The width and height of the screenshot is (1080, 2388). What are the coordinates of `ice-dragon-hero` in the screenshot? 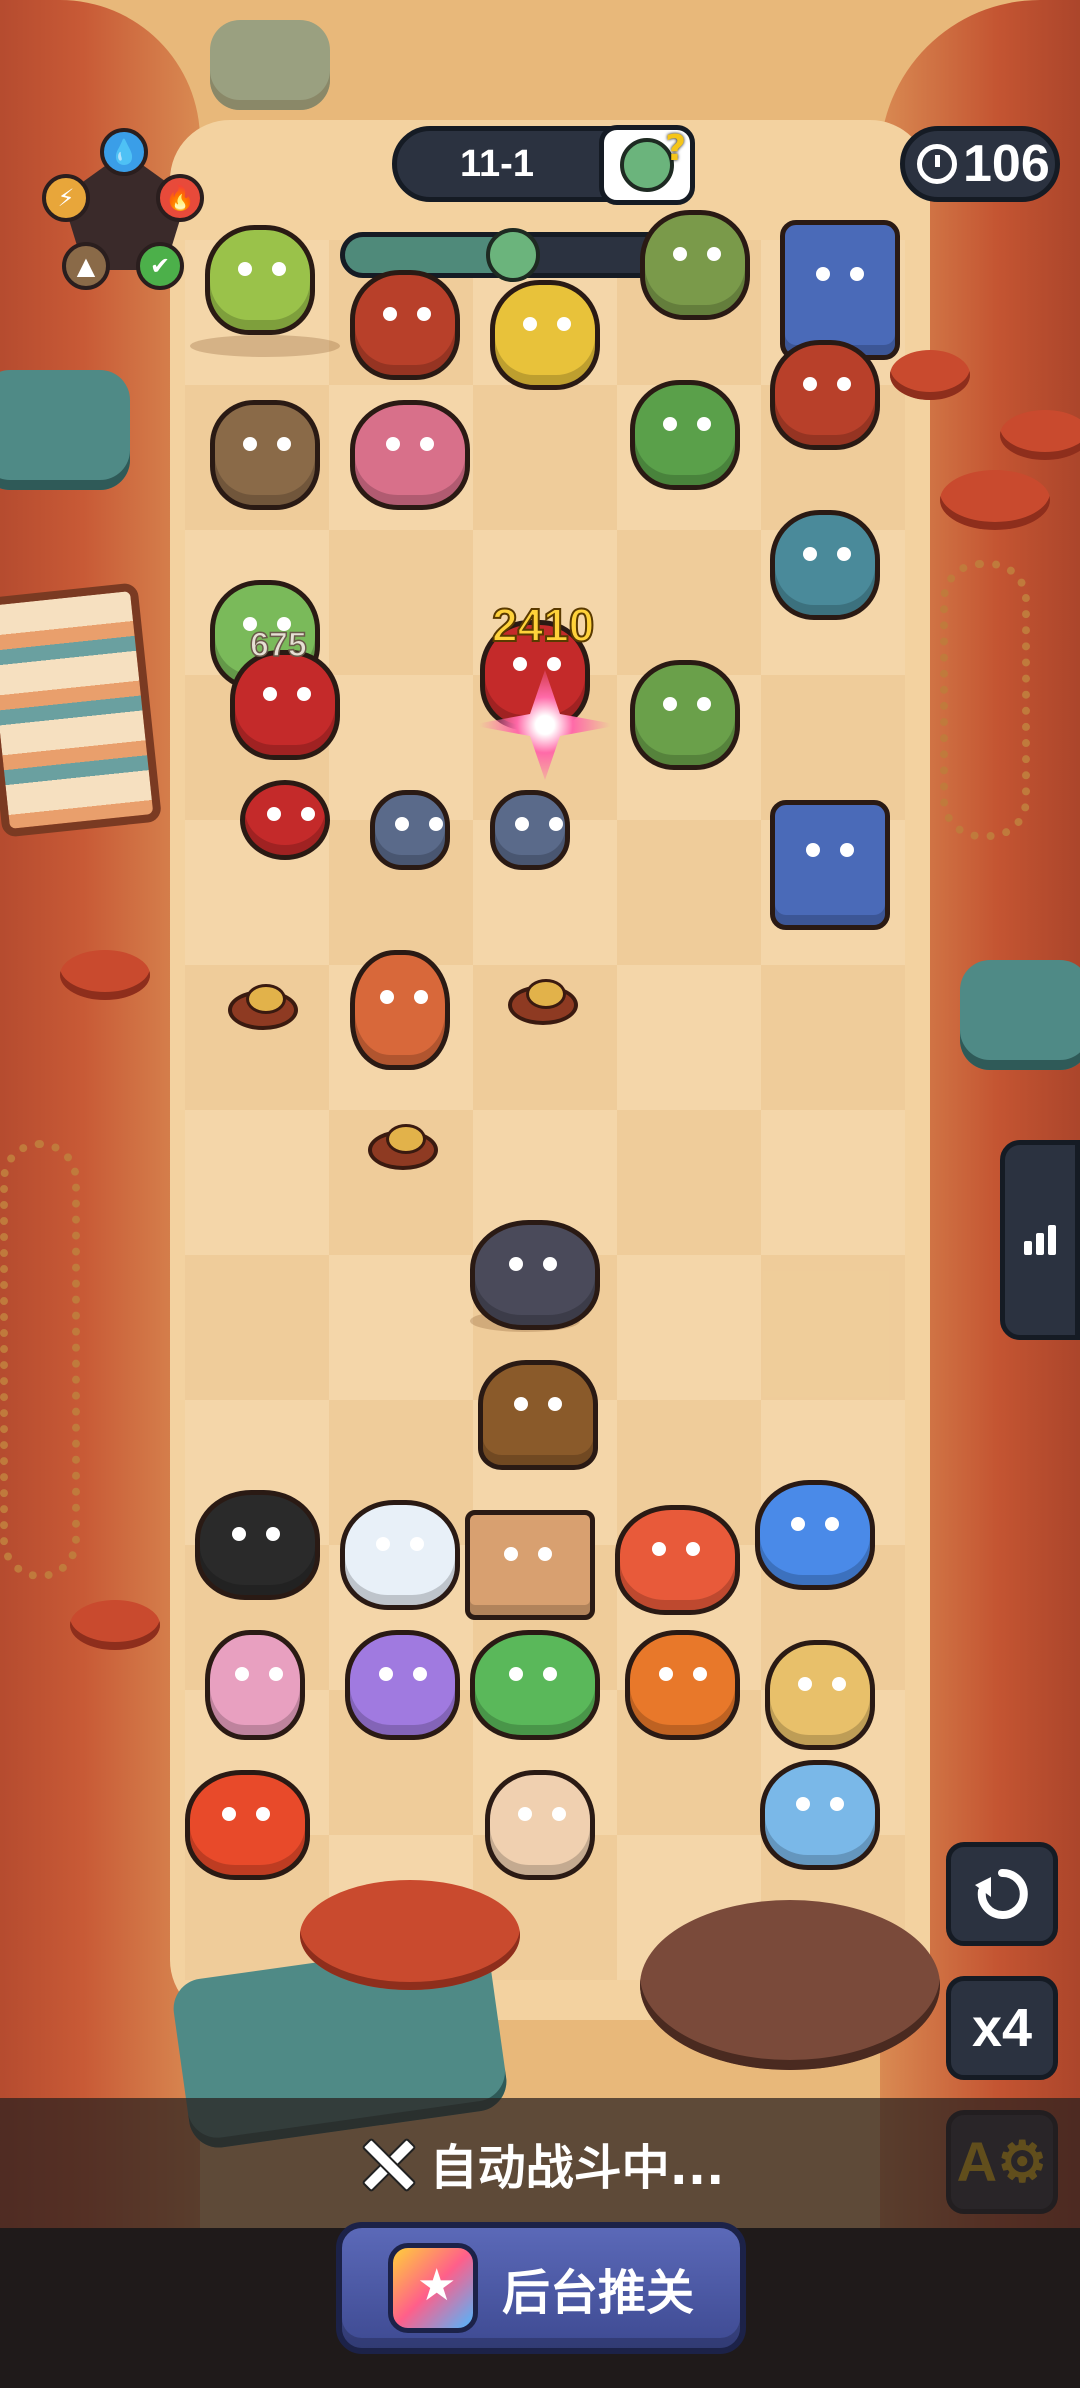 It's located at (815, 1535).